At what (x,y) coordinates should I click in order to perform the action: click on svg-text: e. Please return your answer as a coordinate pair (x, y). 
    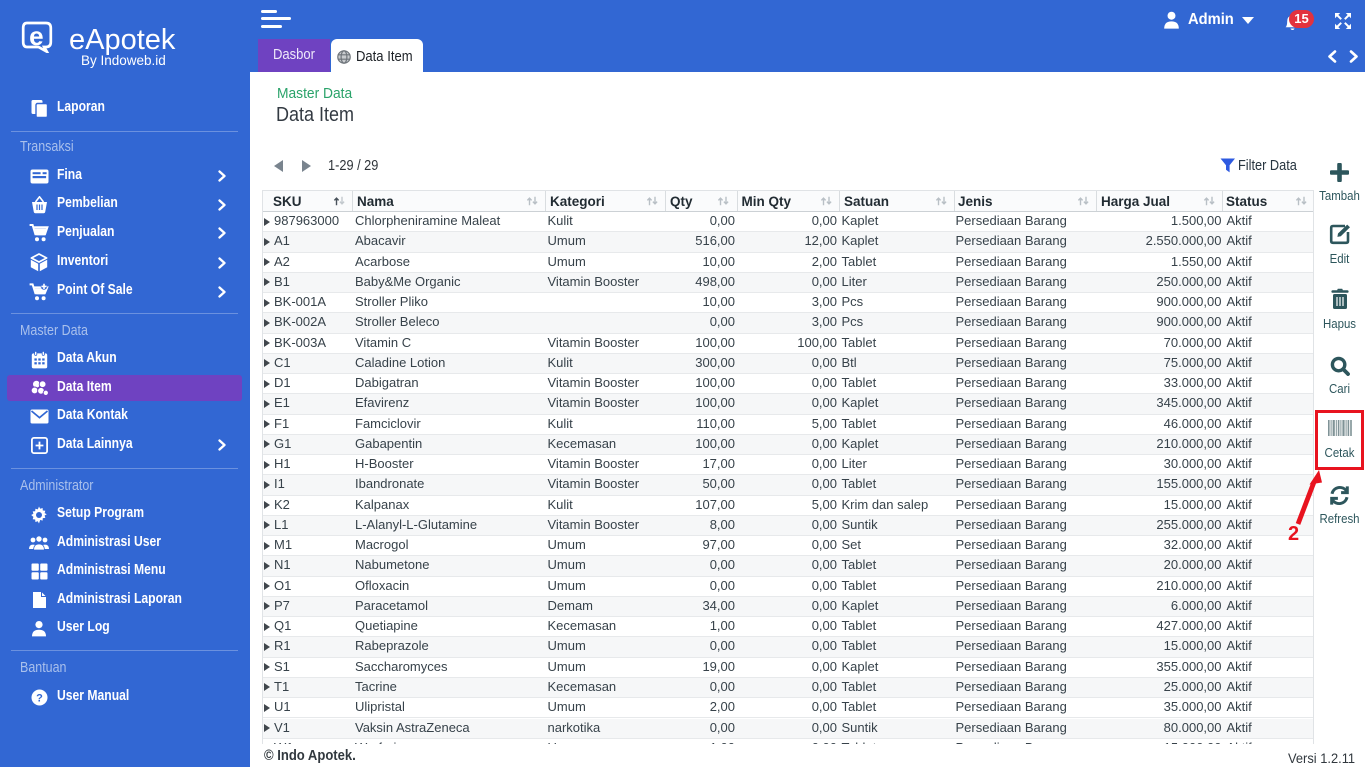
    Looking at the image, I should click on (36, 36).